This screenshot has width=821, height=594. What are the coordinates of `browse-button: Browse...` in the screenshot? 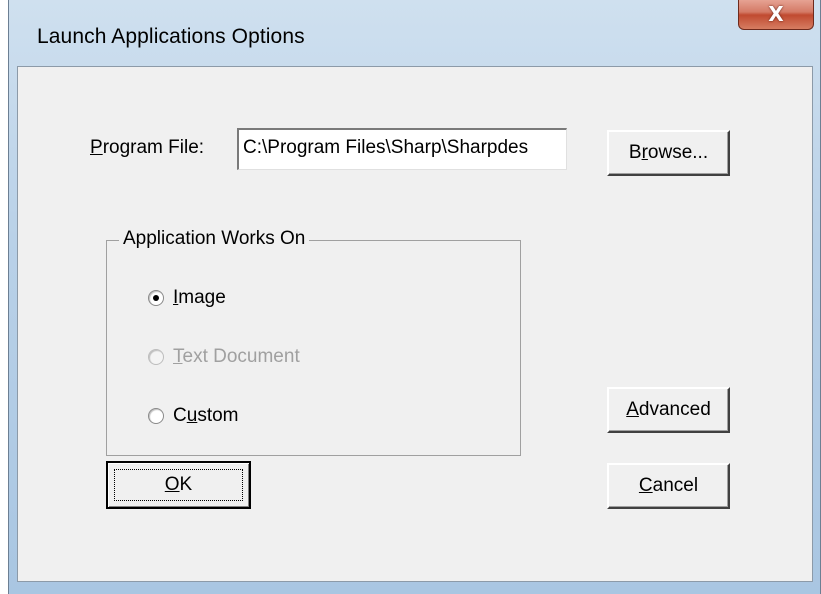 It's located at (668, 153).